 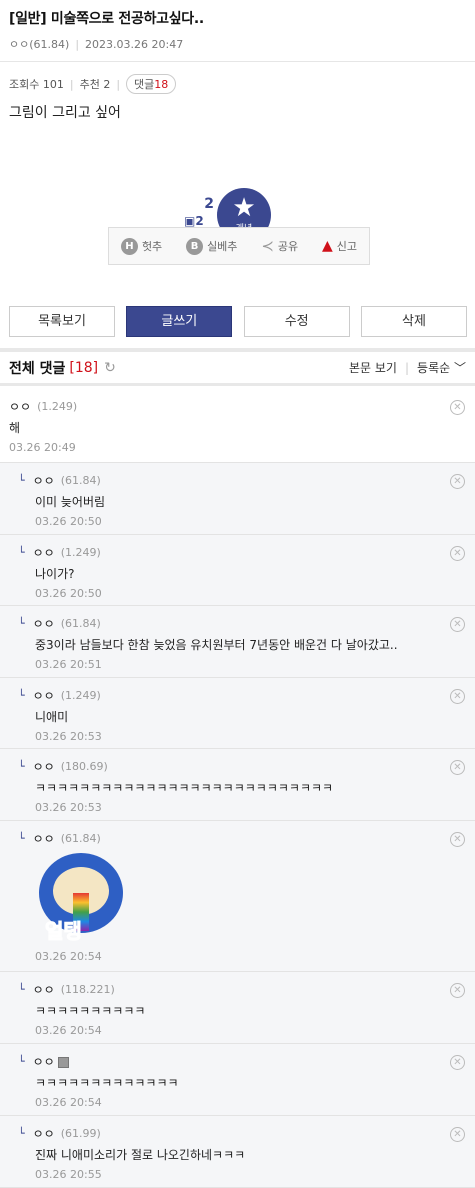 What do you see at coordinates (36, 84) in the screenshot?
I see `views-count: 조회수 101` at bounding box center [36, 84].